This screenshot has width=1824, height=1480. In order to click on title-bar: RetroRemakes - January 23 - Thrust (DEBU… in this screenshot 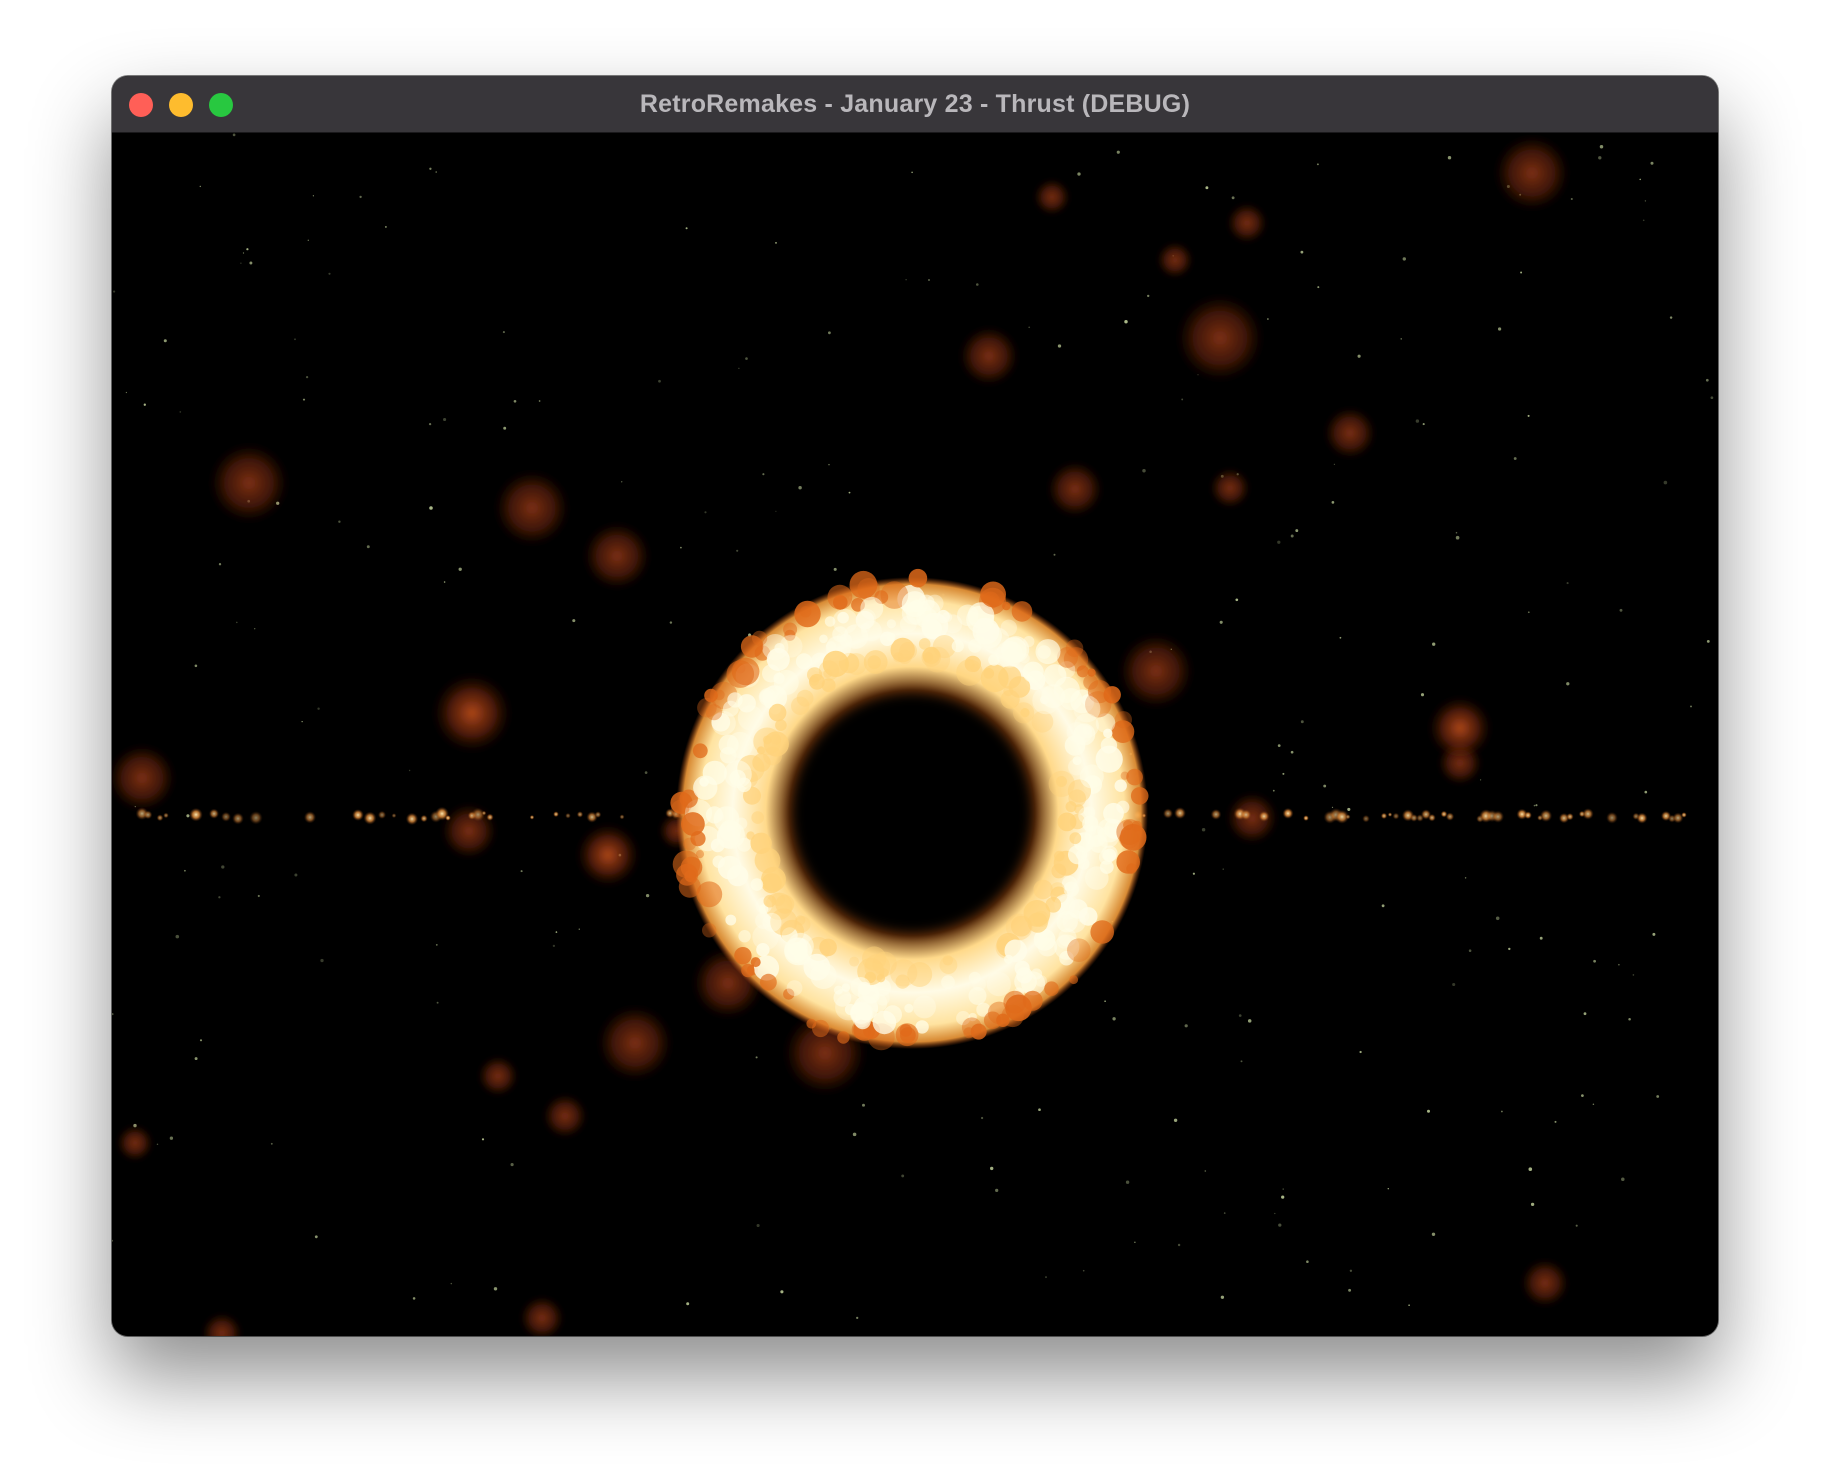, I will do `click(915, 104)`.